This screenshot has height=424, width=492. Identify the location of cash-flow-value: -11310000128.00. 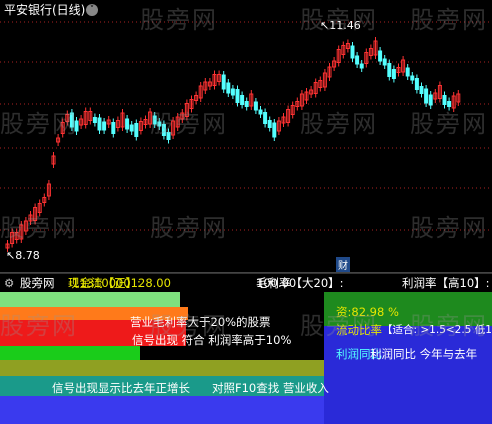
(119, 283).